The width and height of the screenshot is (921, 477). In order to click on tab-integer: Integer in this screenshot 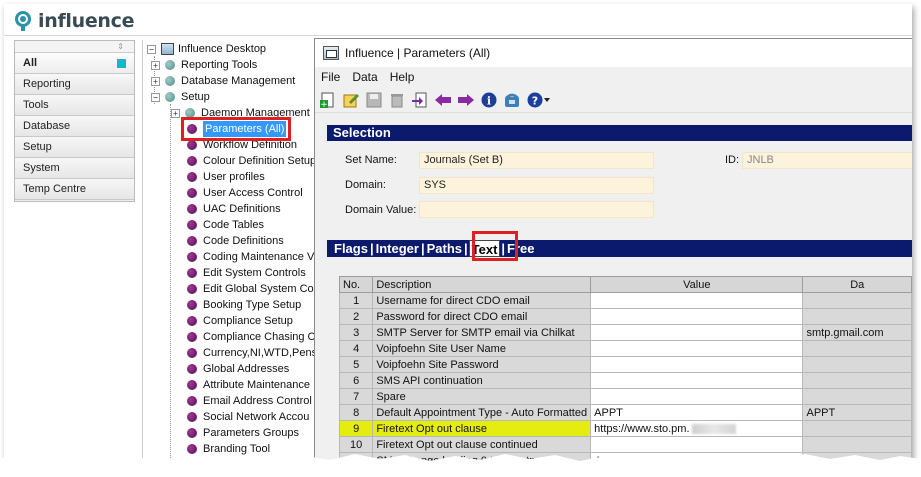, I will do `click(397, 248)`.